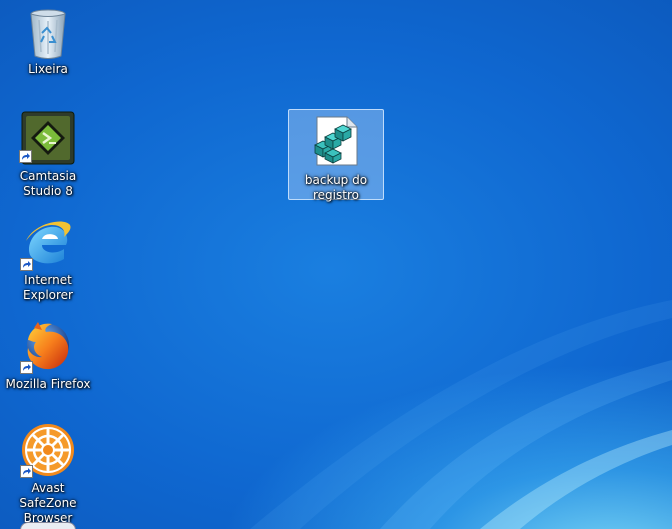  Describe the element at coordinates (48, 346) in the screenshot. I see `firefox-icon` at that location.